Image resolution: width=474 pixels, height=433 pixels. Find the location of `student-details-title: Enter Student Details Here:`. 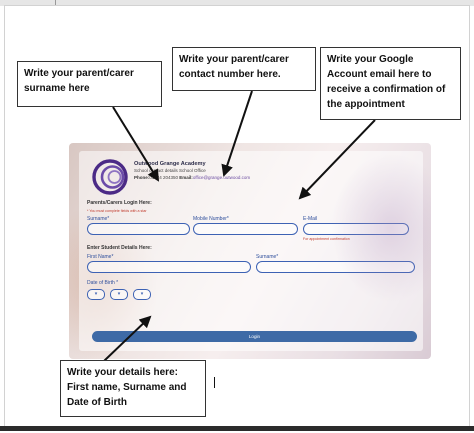

student-details-title: Enter Student Details Here: is located at coordinates (119, 248).